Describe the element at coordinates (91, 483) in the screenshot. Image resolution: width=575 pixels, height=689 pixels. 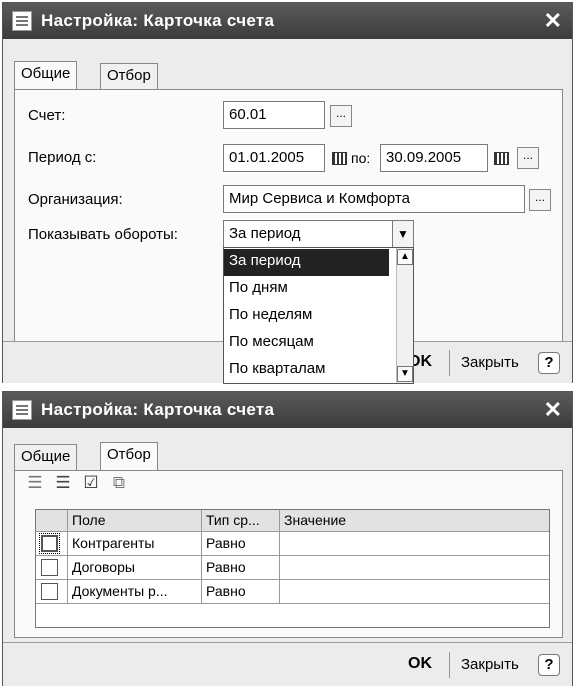
I see `check-all-icon: ☑` at that location.